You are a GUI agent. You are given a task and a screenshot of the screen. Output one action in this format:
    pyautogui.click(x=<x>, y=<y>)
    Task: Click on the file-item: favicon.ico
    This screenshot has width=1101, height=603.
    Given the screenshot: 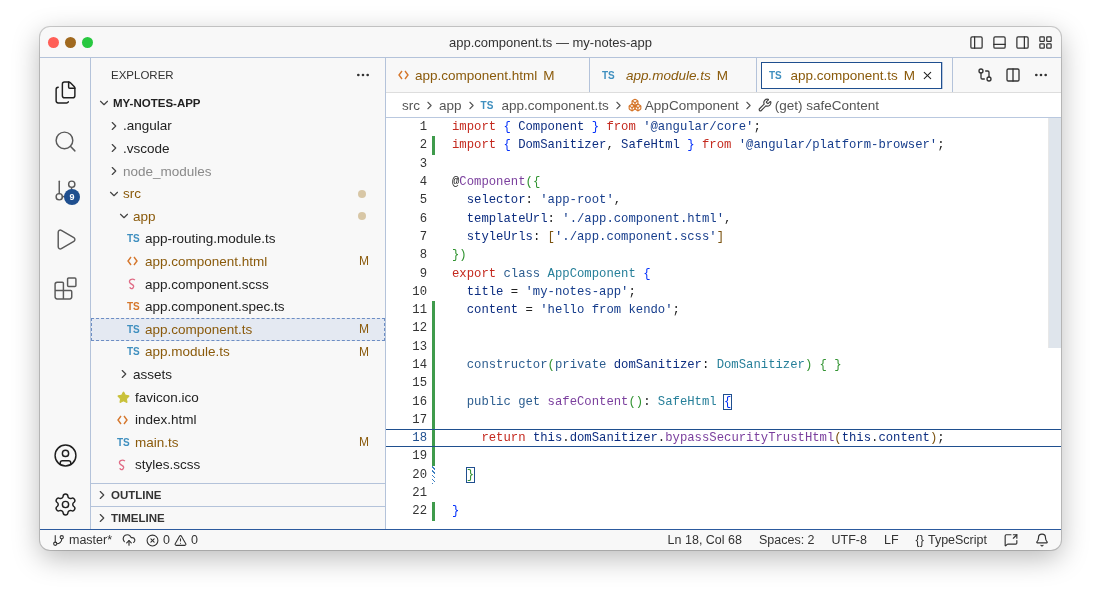 What is the action you would take?
    pyautogui.click(x=238, y=397)
    